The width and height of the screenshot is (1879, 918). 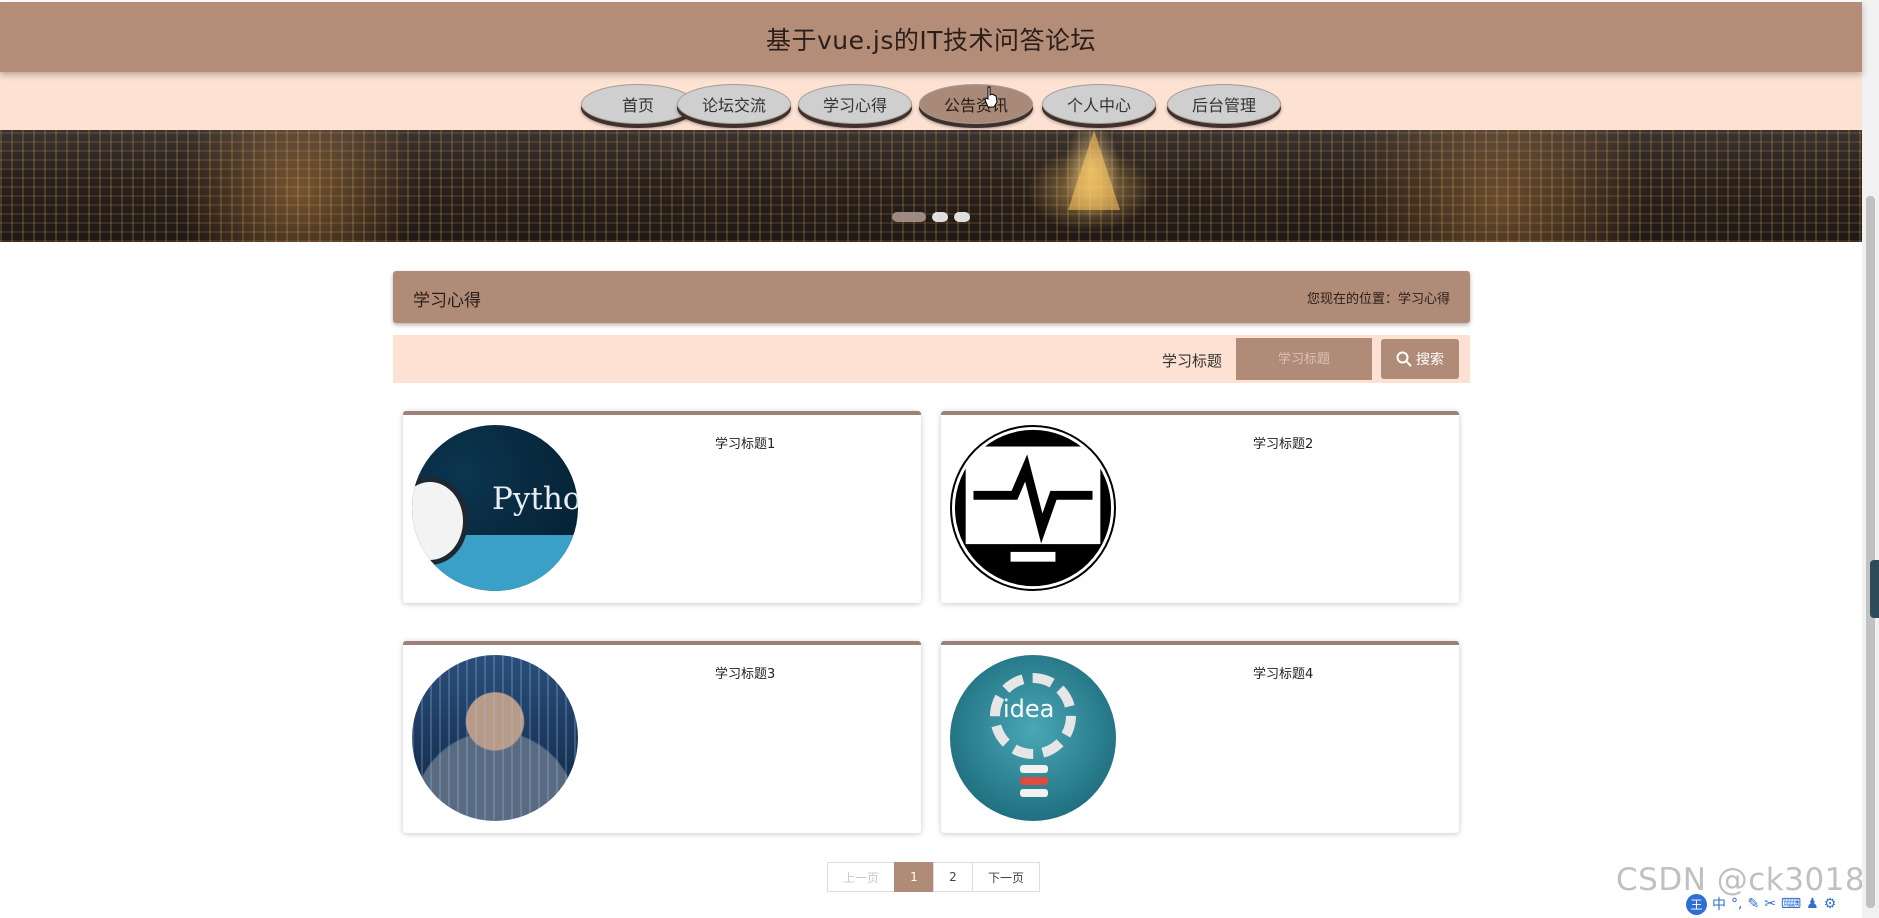 I want to click on keyboard-icon: ⌨, so click(x=1791, y=904).